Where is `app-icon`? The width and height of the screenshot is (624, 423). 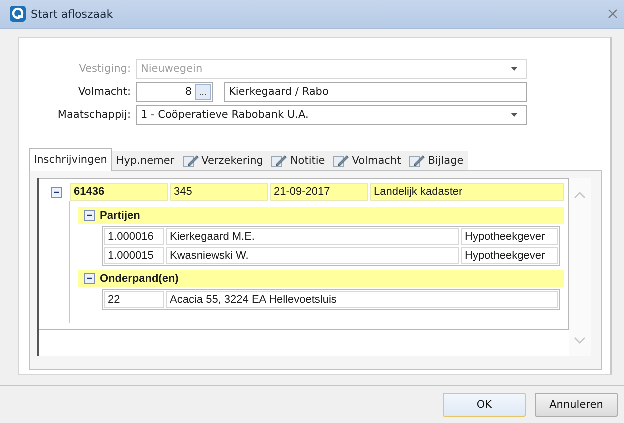 app-icon is located at coordinates (18, 14).